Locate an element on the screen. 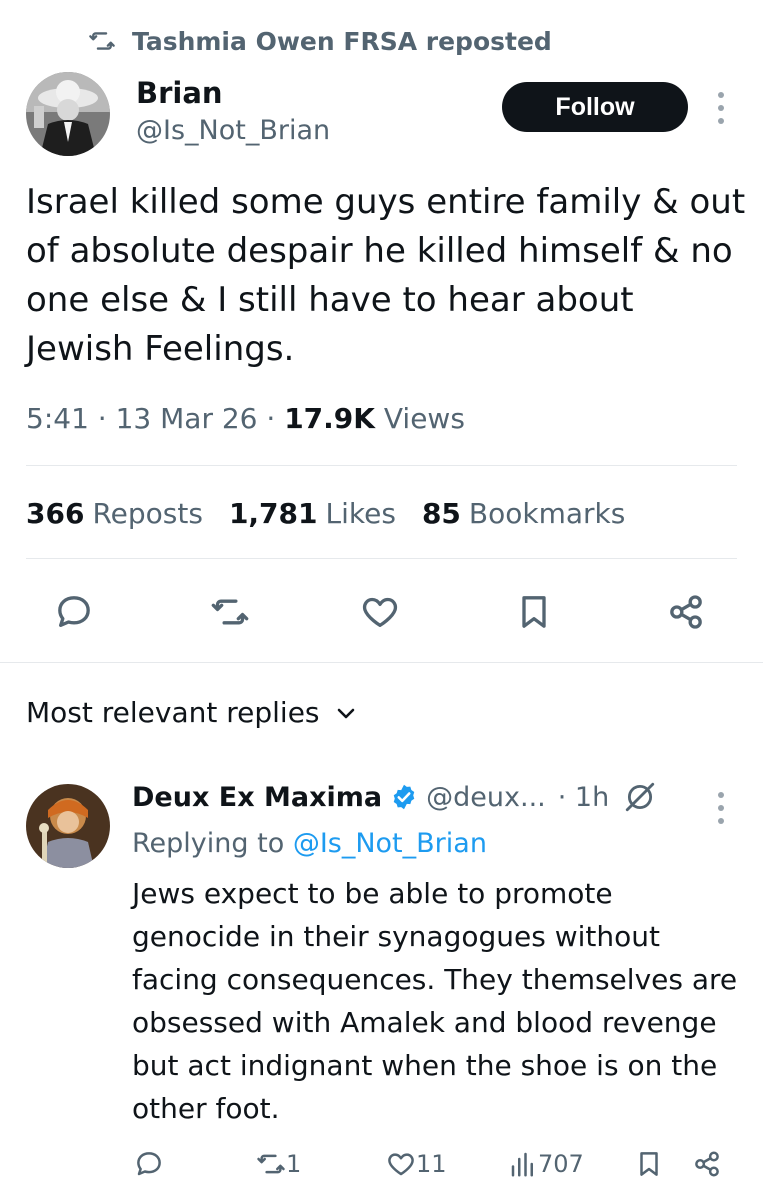 This screenshot has width=763, height=1199. replying-to: Replying to @Is_Not_Brian is located at coordinates (309, 843).